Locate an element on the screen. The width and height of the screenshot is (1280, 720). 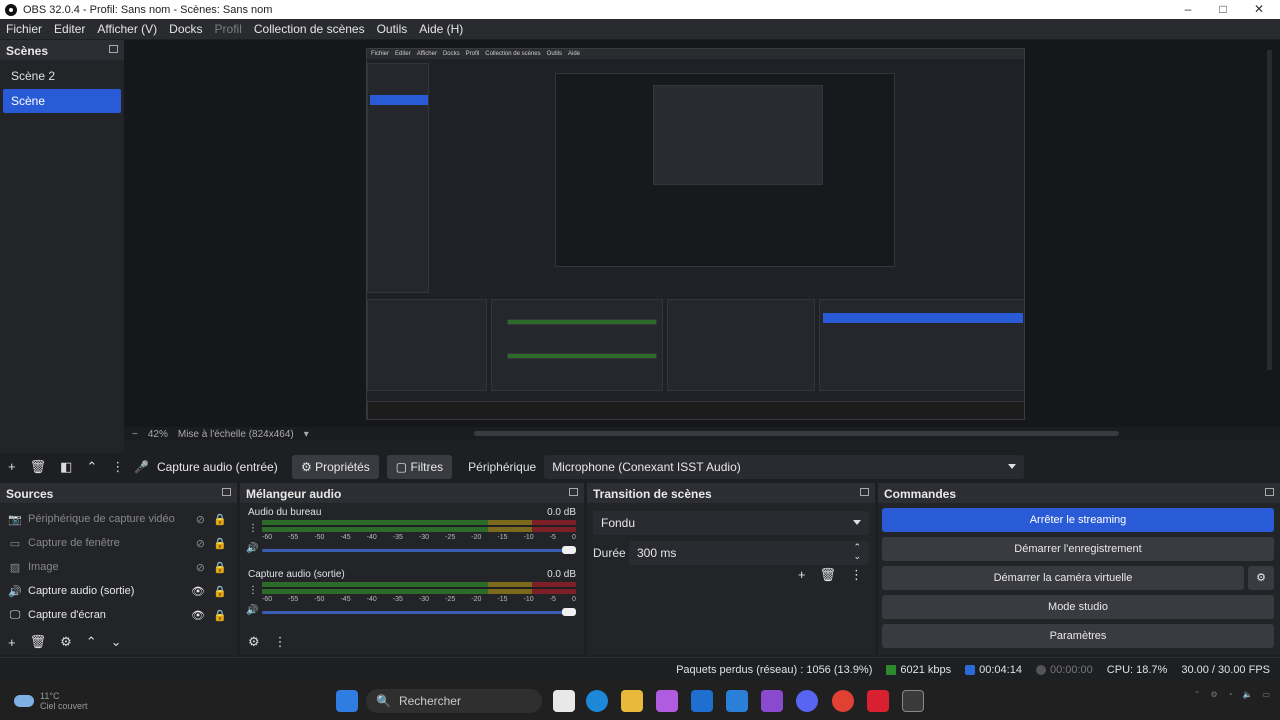
duration-spinbox: 300 ms ⌃ ⌄ is located at coordinates (749, 553).